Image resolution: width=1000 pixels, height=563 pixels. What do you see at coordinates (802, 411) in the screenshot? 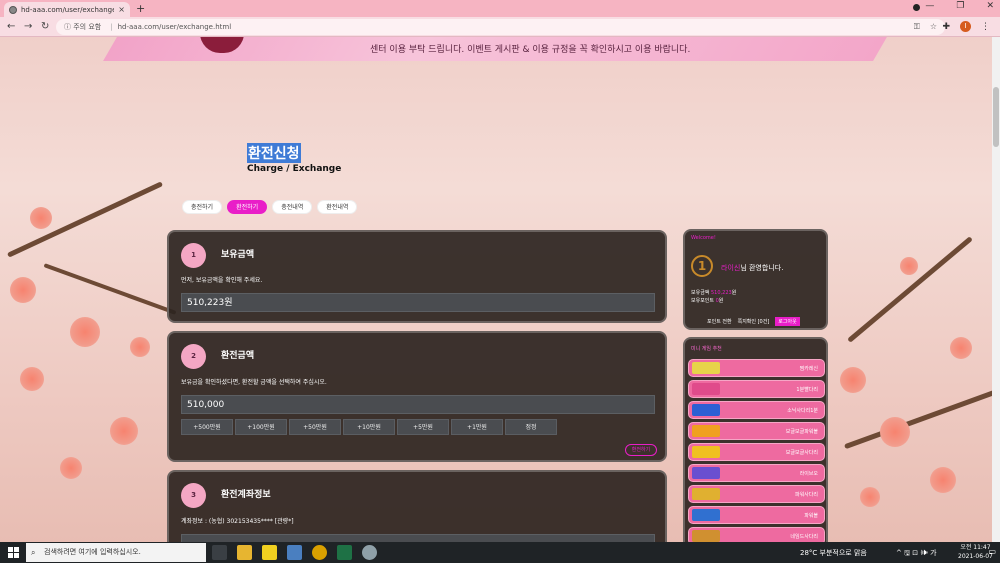
I see `game-name: 소닉사다리1분` at bounding box center [802, 411].